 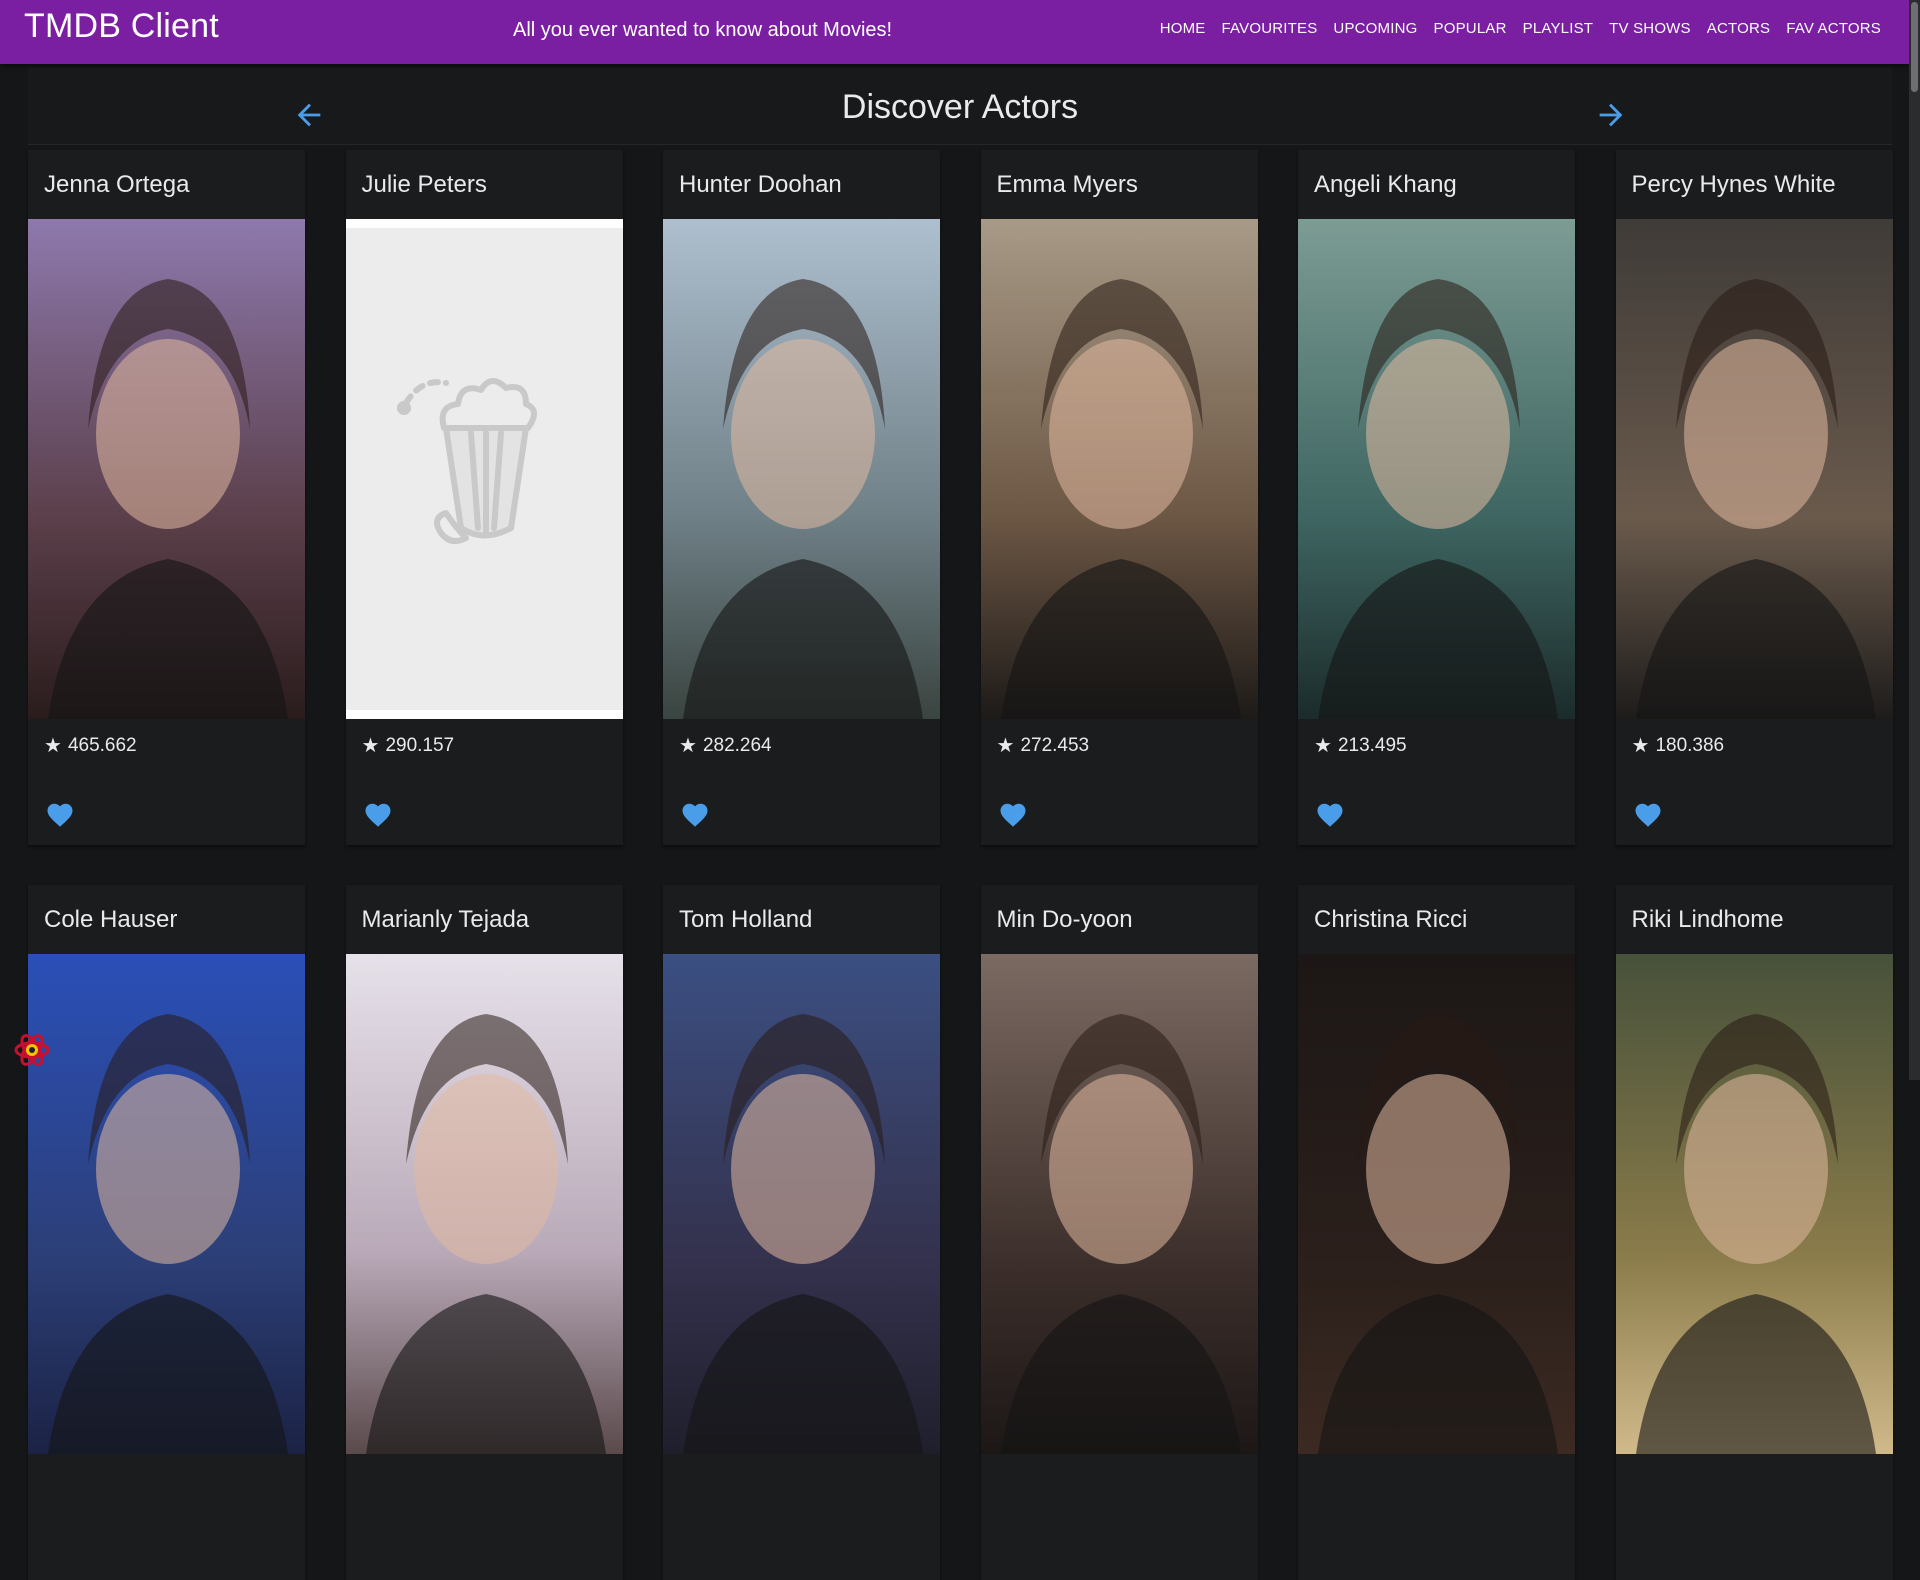 I want to click on actor-name: Christina Ricci, so click(x=1391, y=919).